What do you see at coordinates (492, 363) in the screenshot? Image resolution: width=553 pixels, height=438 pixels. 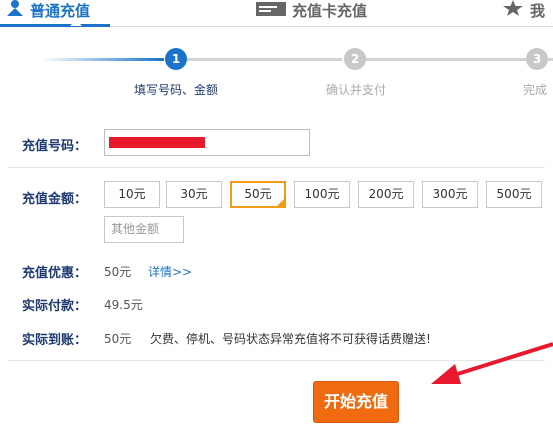 I see `red-arrow-annotation` at bounding box center [492, 363].